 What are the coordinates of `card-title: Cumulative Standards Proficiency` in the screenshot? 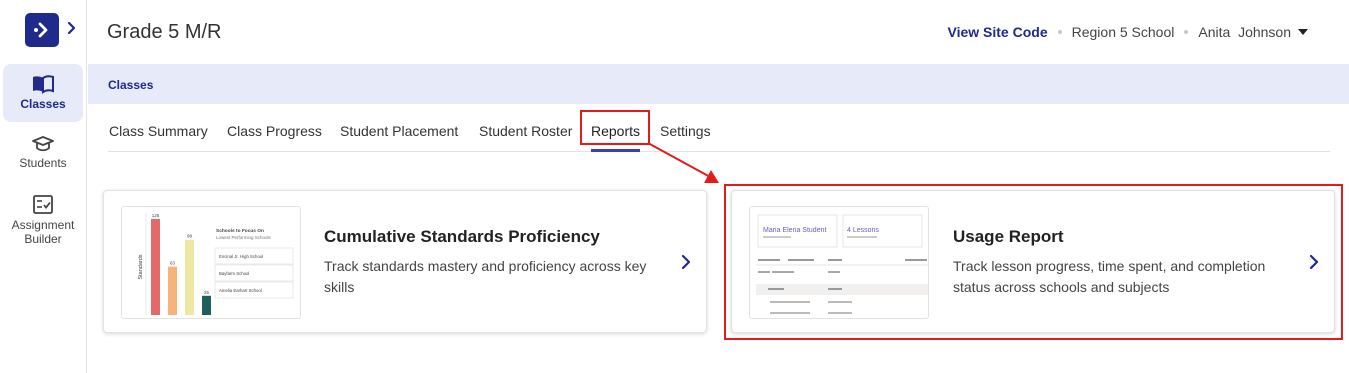 It's located at (462, 236).